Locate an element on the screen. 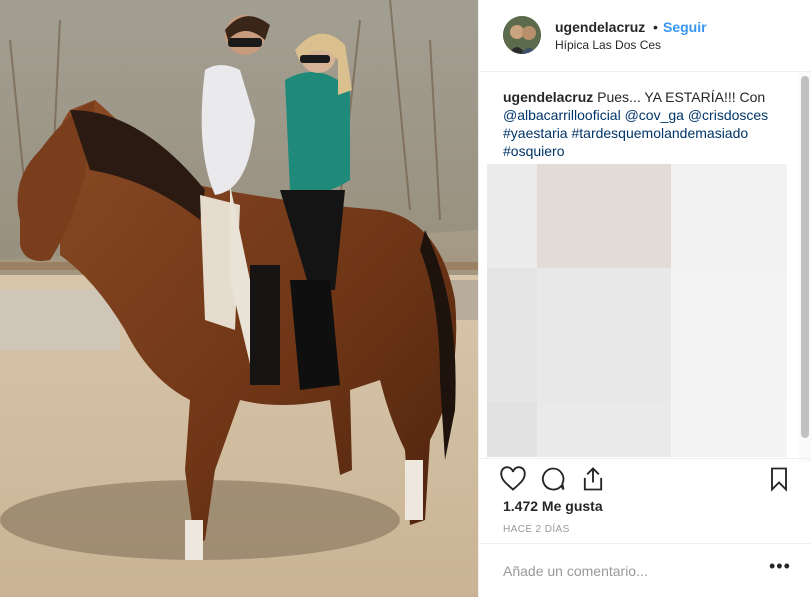  action-bar is located at coordinates (645, 478).